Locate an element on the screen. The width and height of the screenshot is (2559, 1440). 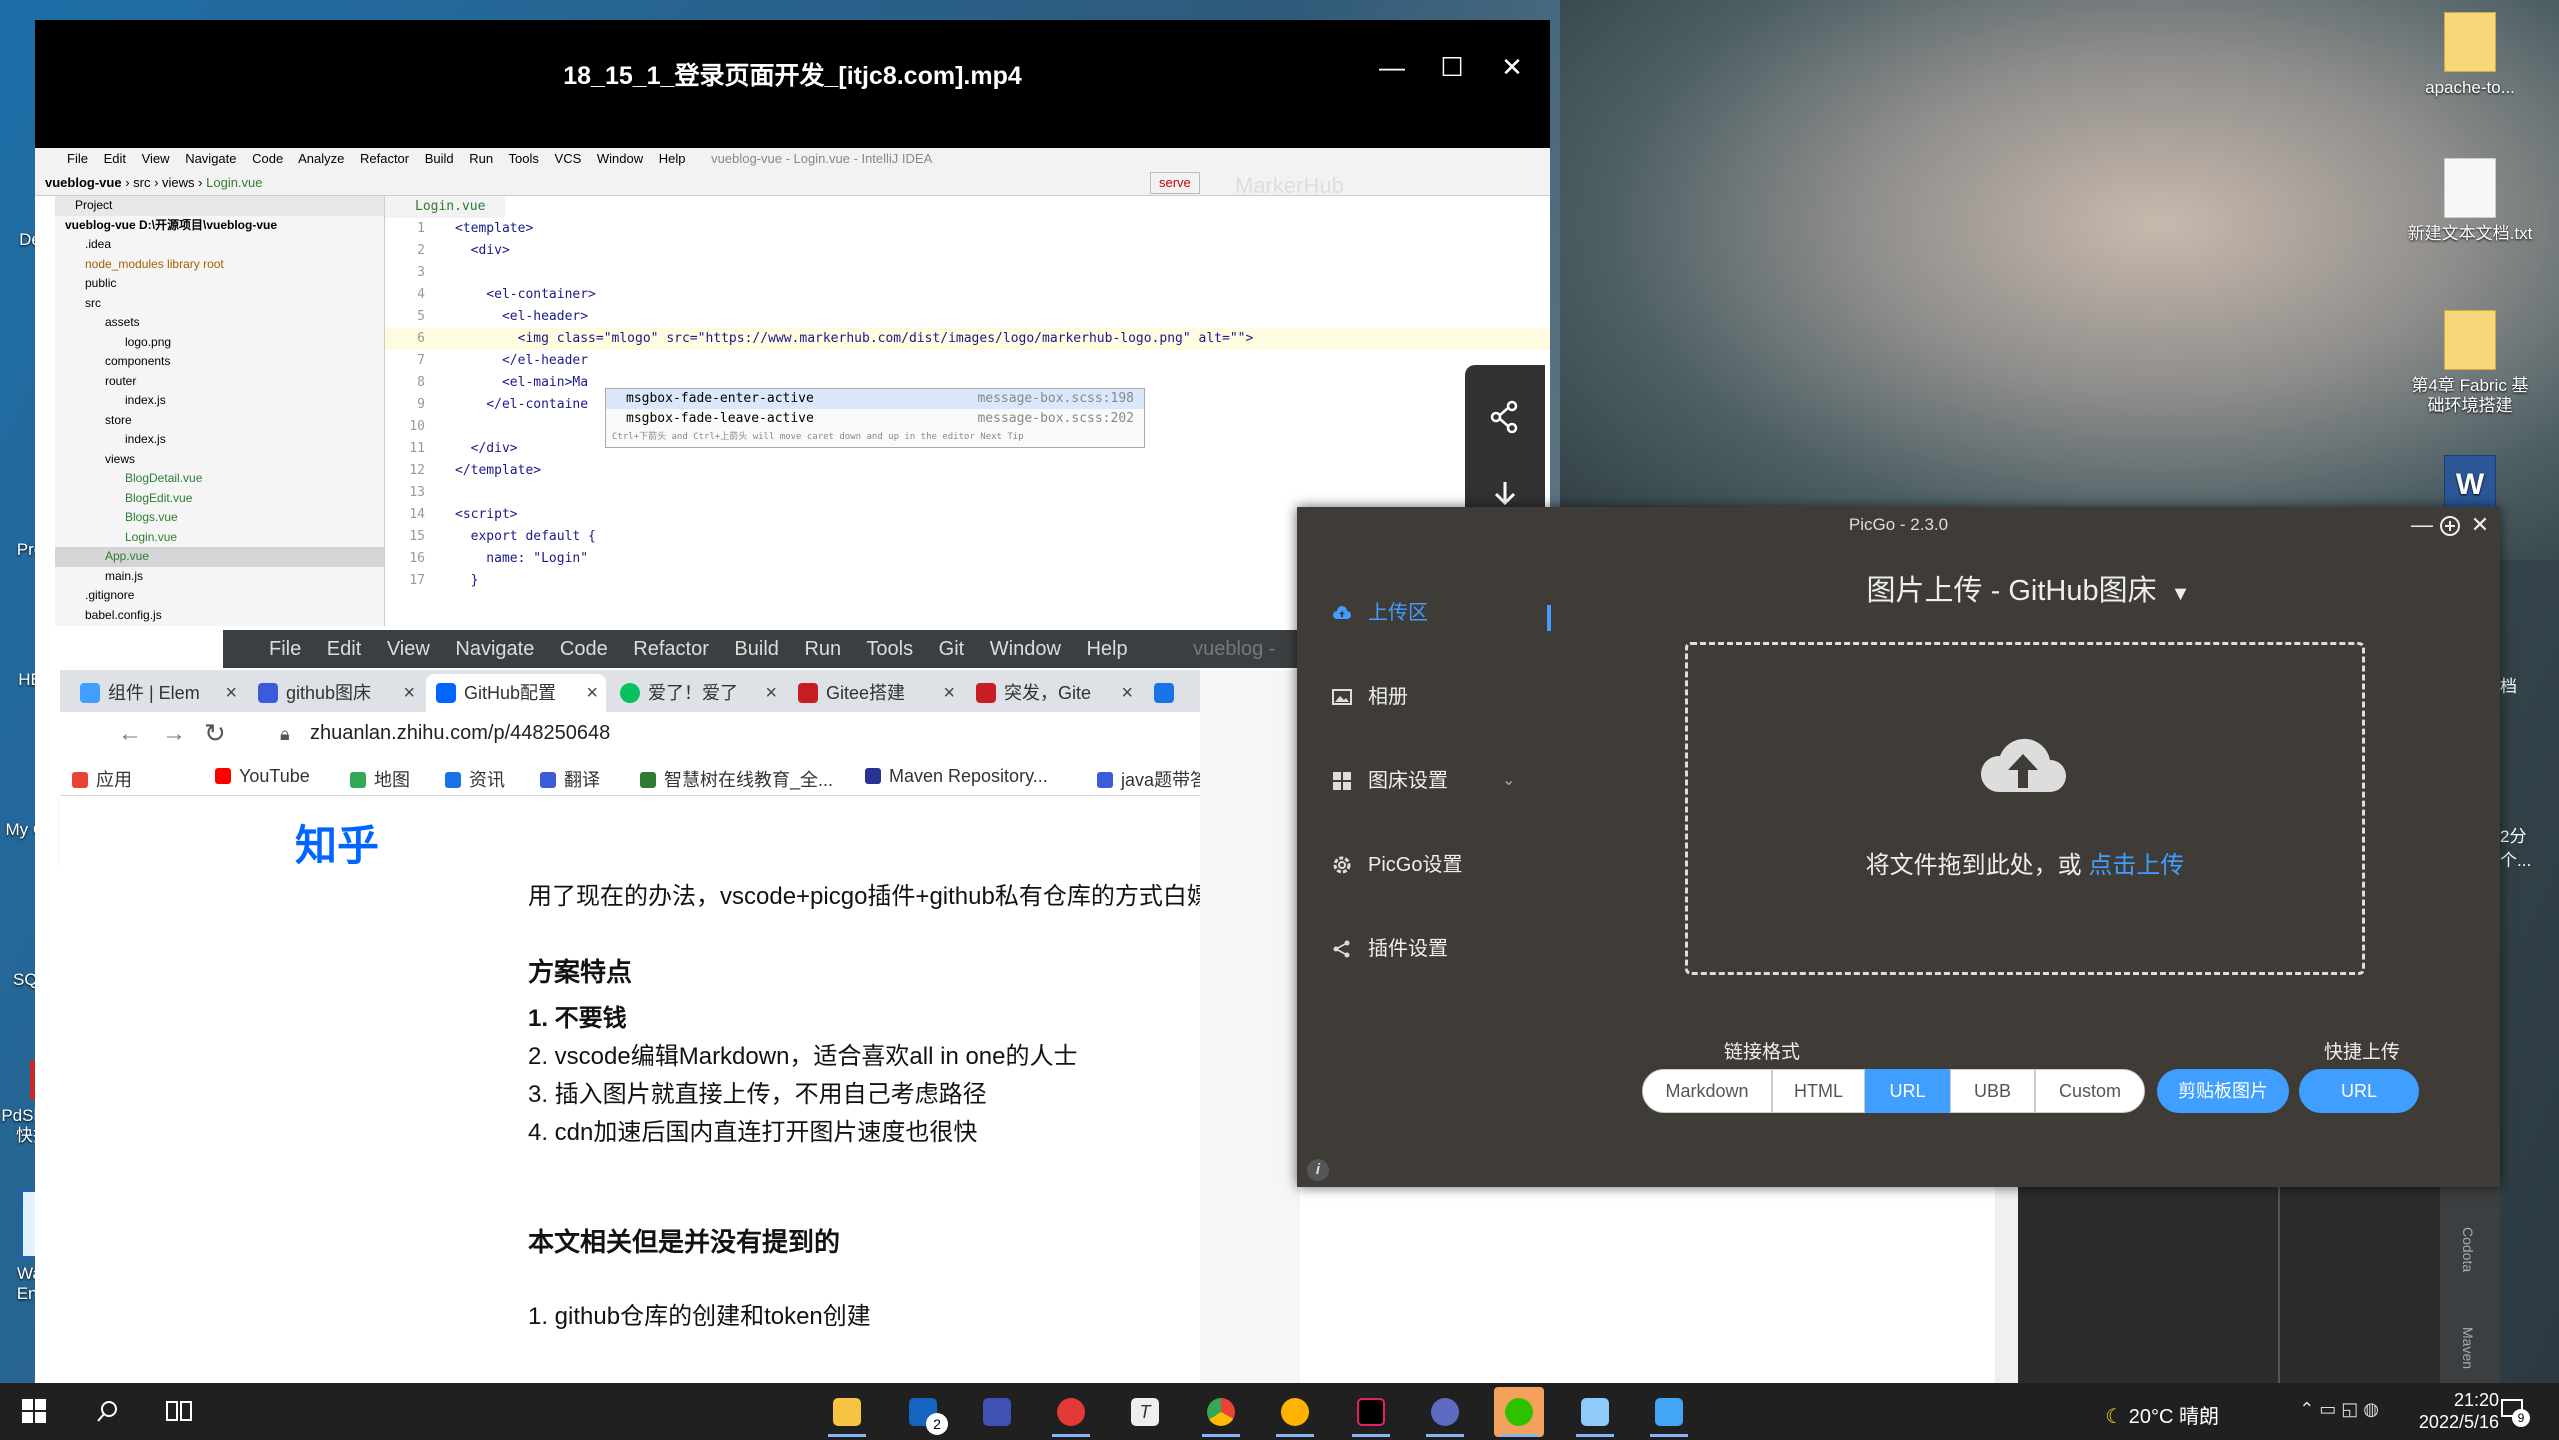
desktop-icon-txt: 新建文本文档.txt is located at coordinates (2470, 201).